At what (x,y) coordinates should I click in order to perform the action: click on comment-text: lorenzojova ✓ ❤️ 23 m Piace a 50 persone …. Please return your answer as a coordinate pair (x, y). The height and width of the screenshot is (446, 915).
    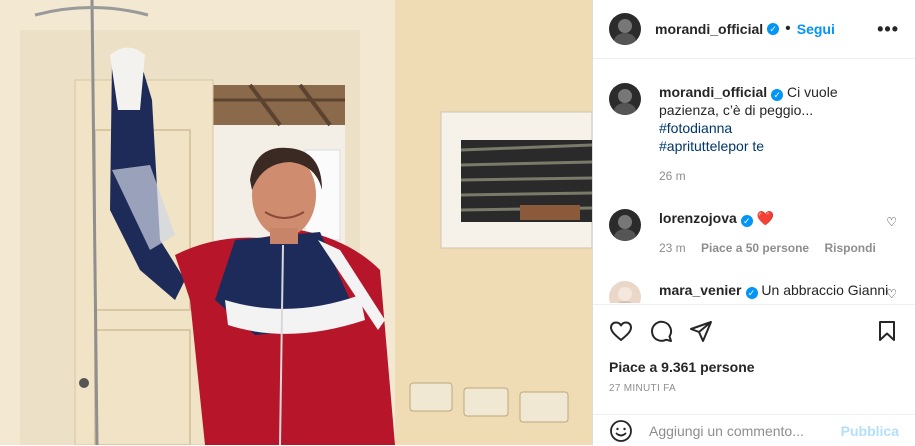
    Looking at the image, I should click on (779, 233).